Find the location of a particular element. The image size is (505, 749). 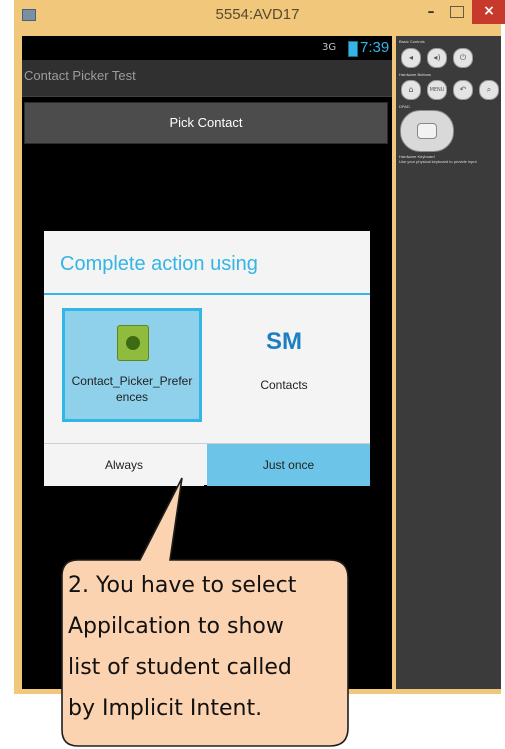

callout-line: Appilcation to show is located at coordinates (176, 626).